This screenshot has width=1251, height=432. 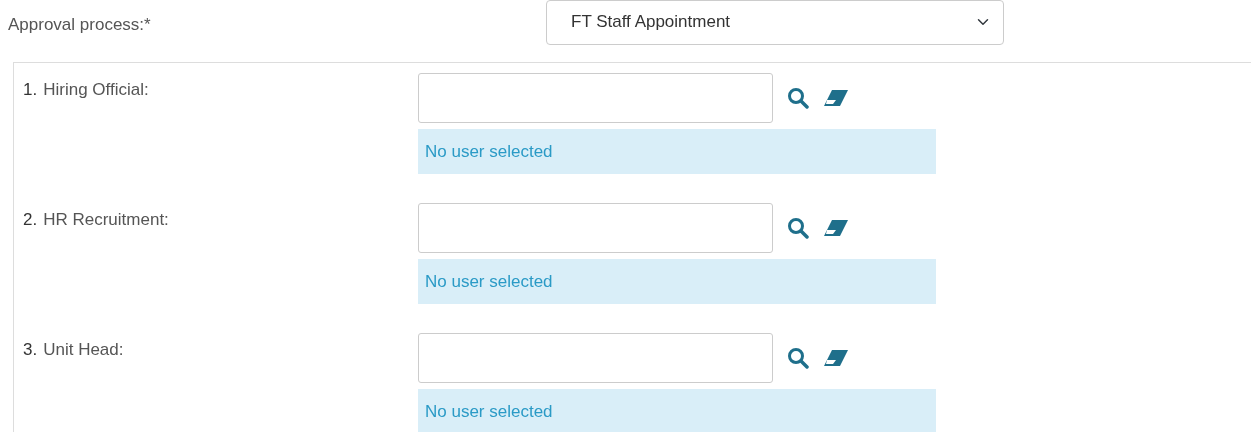 I want to click on step-number: 2., so click(x=30, y=219).